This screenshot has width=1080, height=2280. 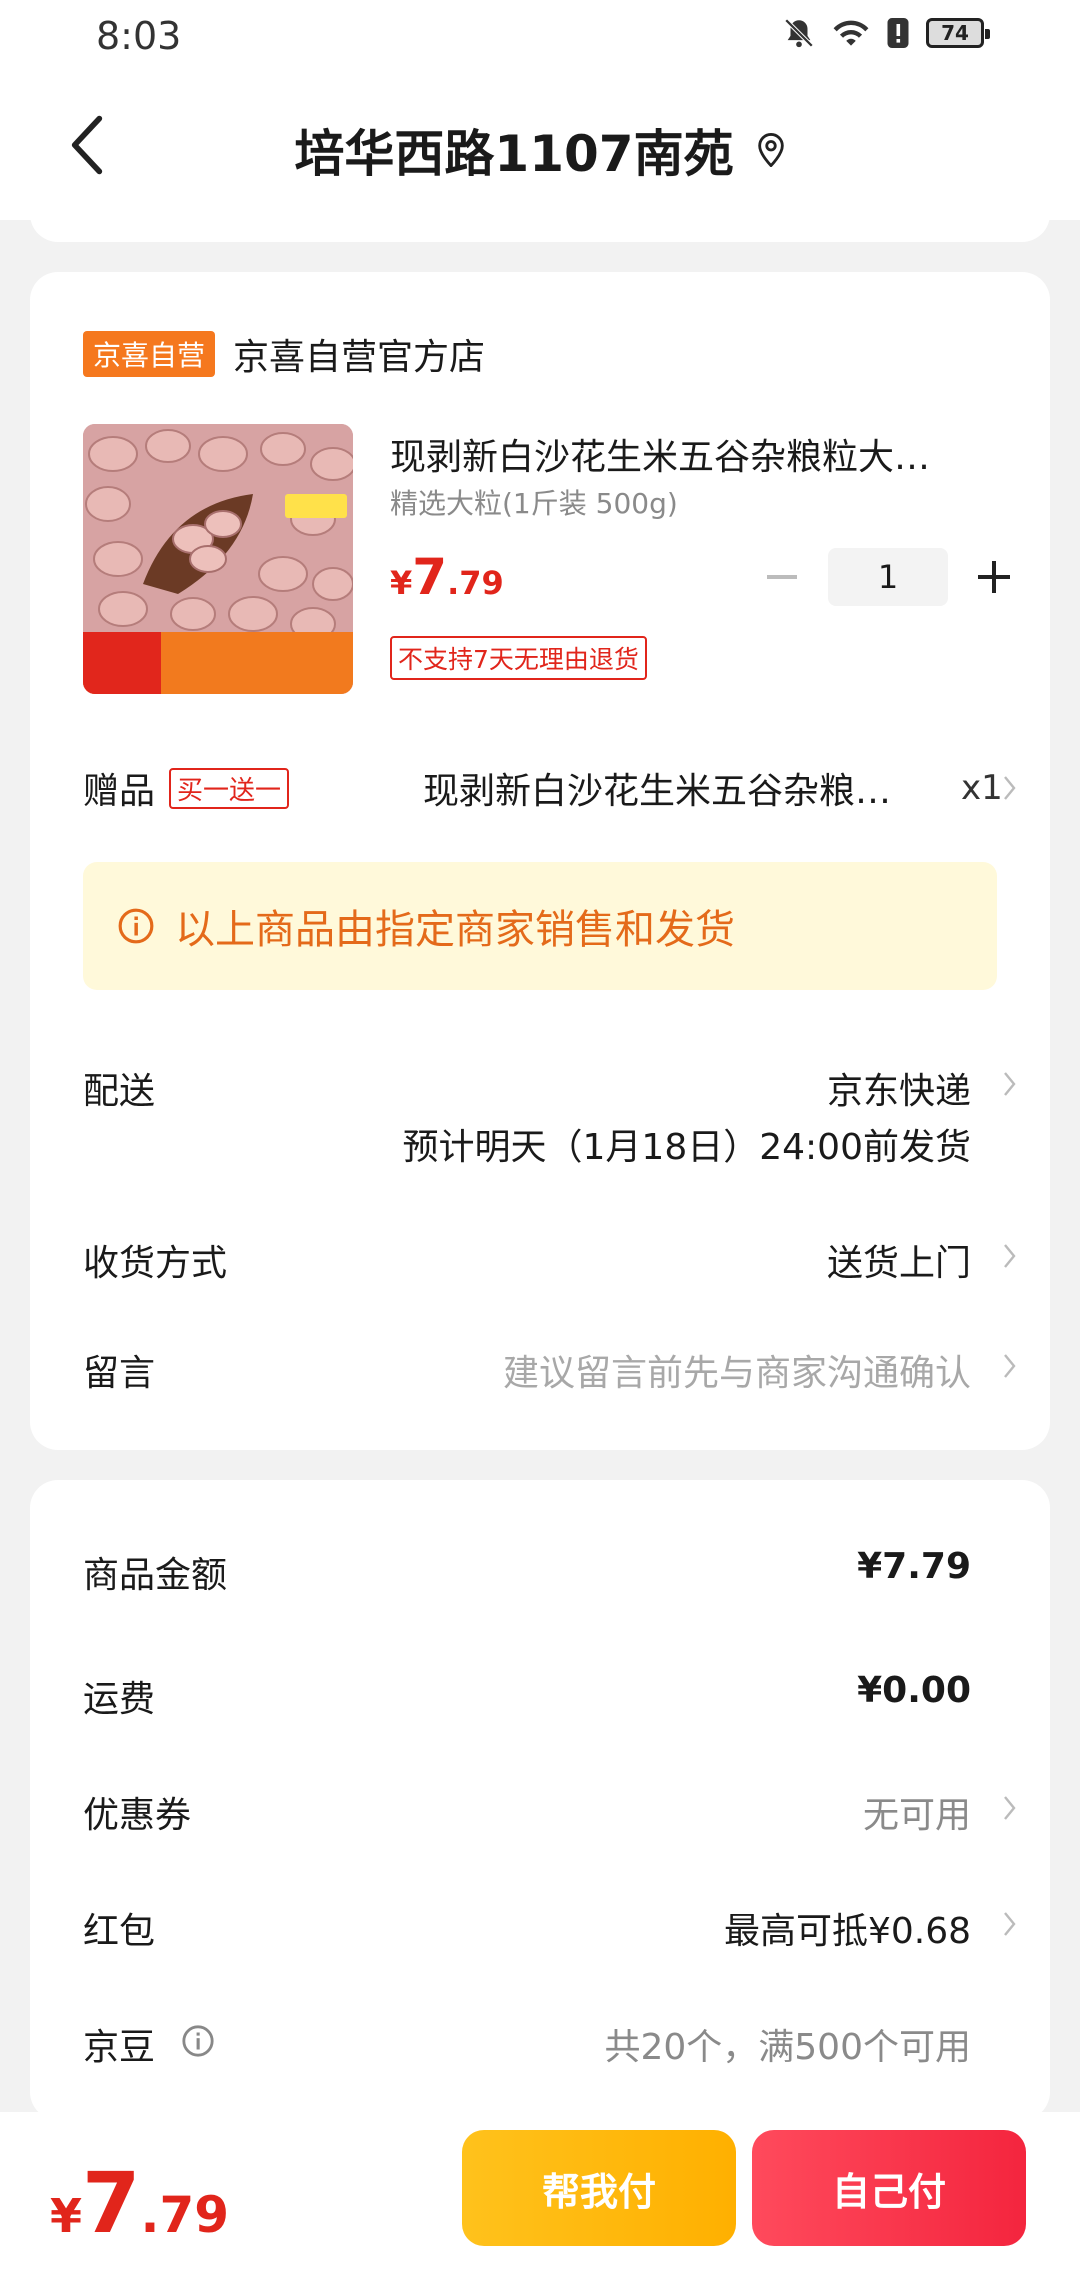 What do you see at coordinates (475, 583) in the screenshot?
I see `price-decimal: .79` at bounding box center [475, 583].